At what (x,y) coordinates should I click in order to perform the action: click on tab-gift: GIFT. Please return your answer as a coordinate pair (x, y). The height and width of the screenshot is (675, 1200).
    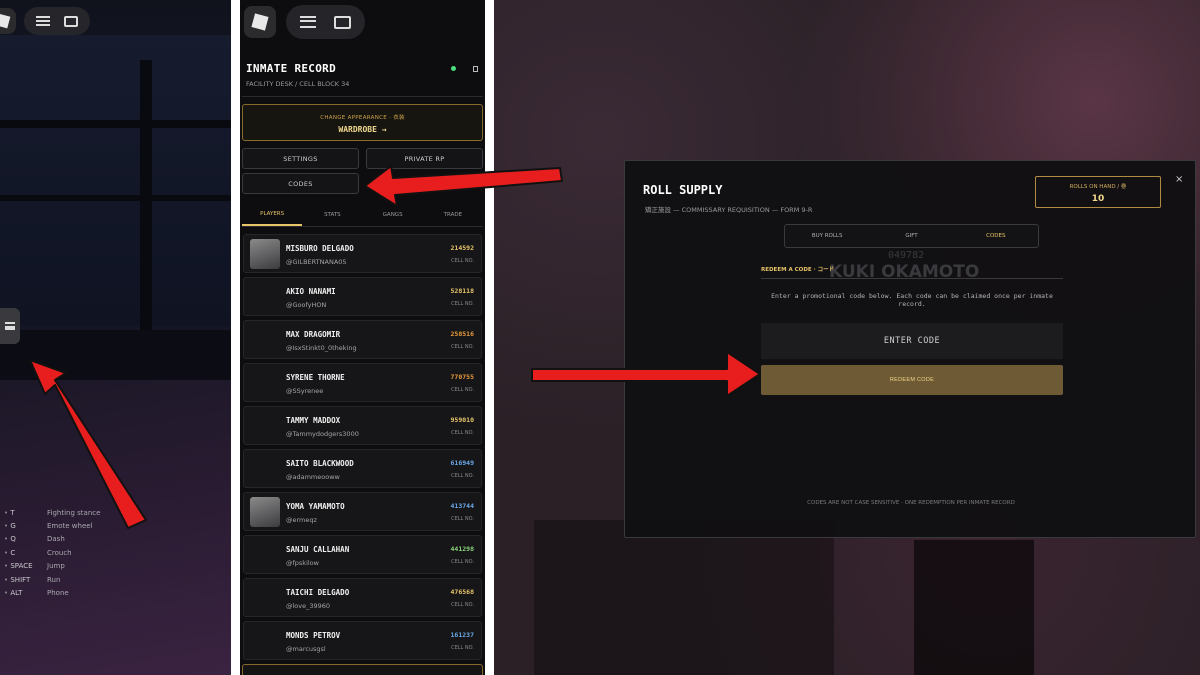
    Looking at the image, I should click on (911, 236).